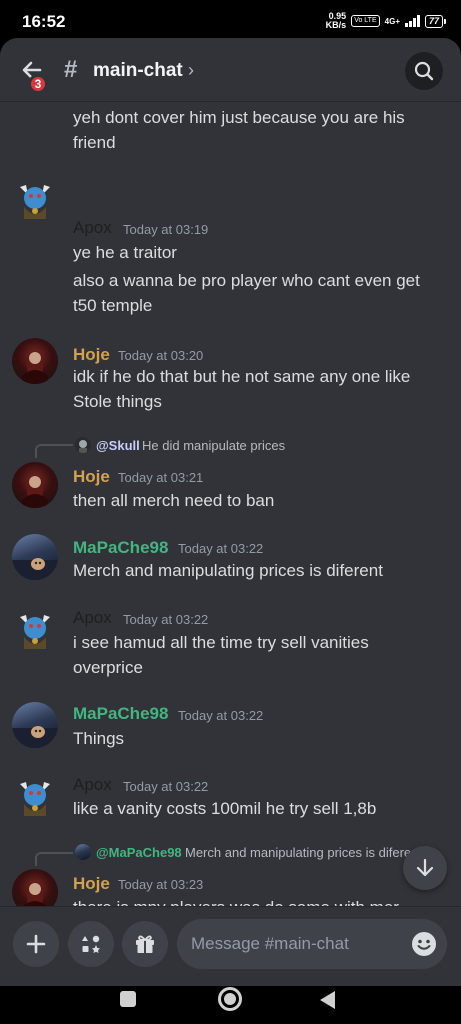  Describe the element at coordinates (161, 477) in the screenshot. I see `message-timestamp: Today at 03:21` at that location.